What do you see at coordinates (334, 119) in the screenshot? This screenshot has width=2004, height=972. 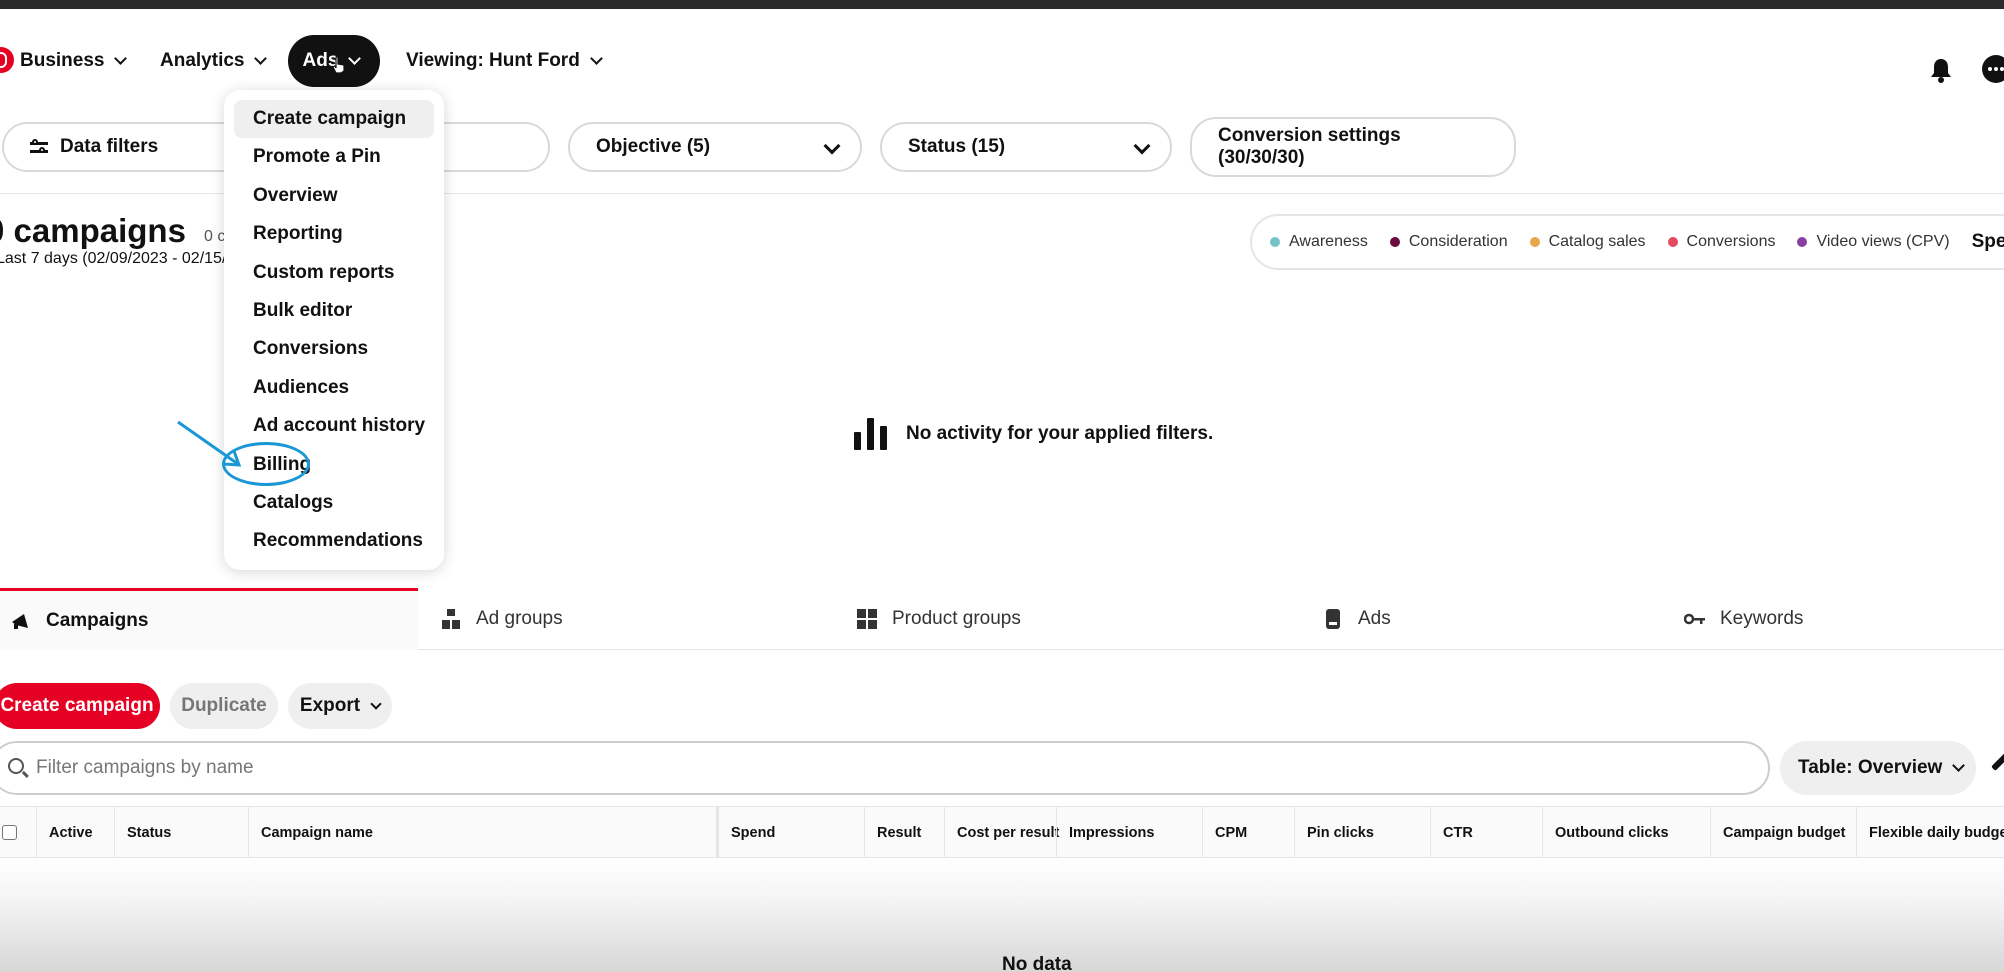 I see `menu-item-create-campaign: Create campaign` at bounding box center [334, 119].